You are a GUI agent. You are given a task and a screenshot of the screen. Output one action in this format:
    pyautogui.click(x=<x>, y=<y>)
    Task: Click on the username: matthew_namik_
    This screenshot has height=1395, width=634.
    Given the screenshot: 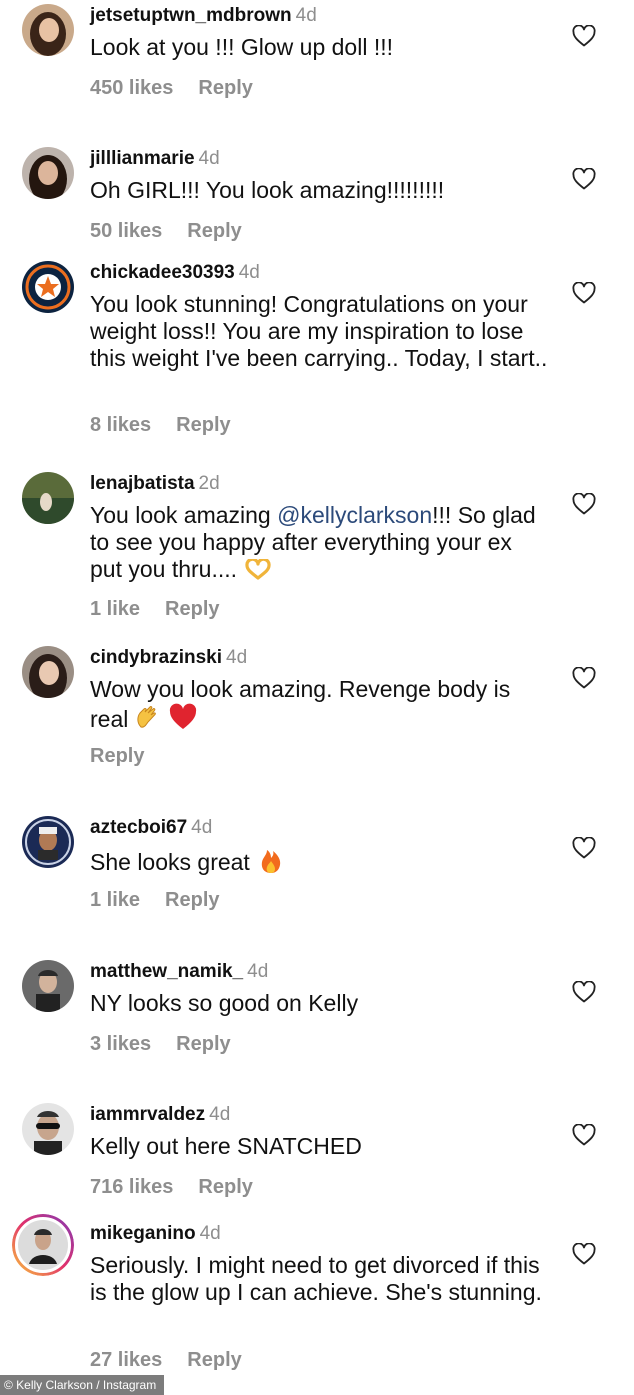 What is the action you would take?
    pyautogui.click(x=166, y=971)
    